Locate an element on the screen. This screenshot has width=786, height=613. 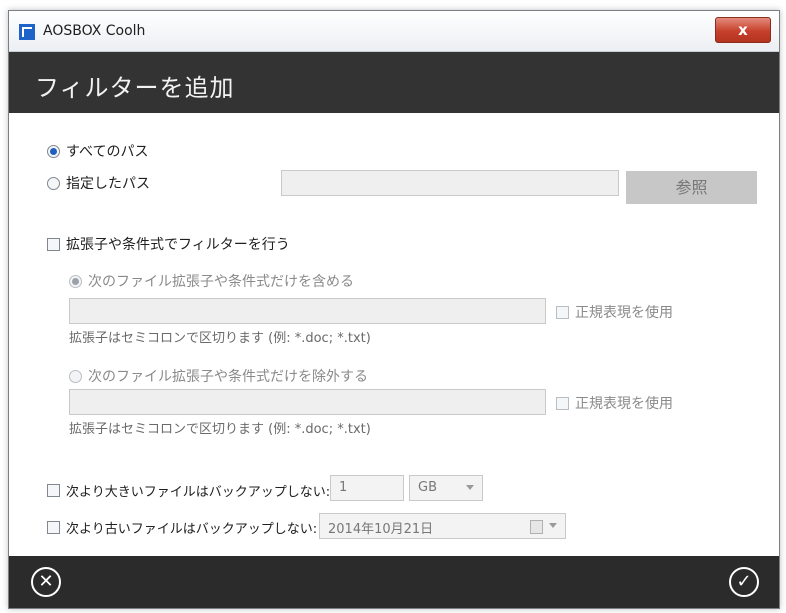
exclude-label: 次のファイル拡張子や条件式だけを除外する is located at coordinates (228, 377).